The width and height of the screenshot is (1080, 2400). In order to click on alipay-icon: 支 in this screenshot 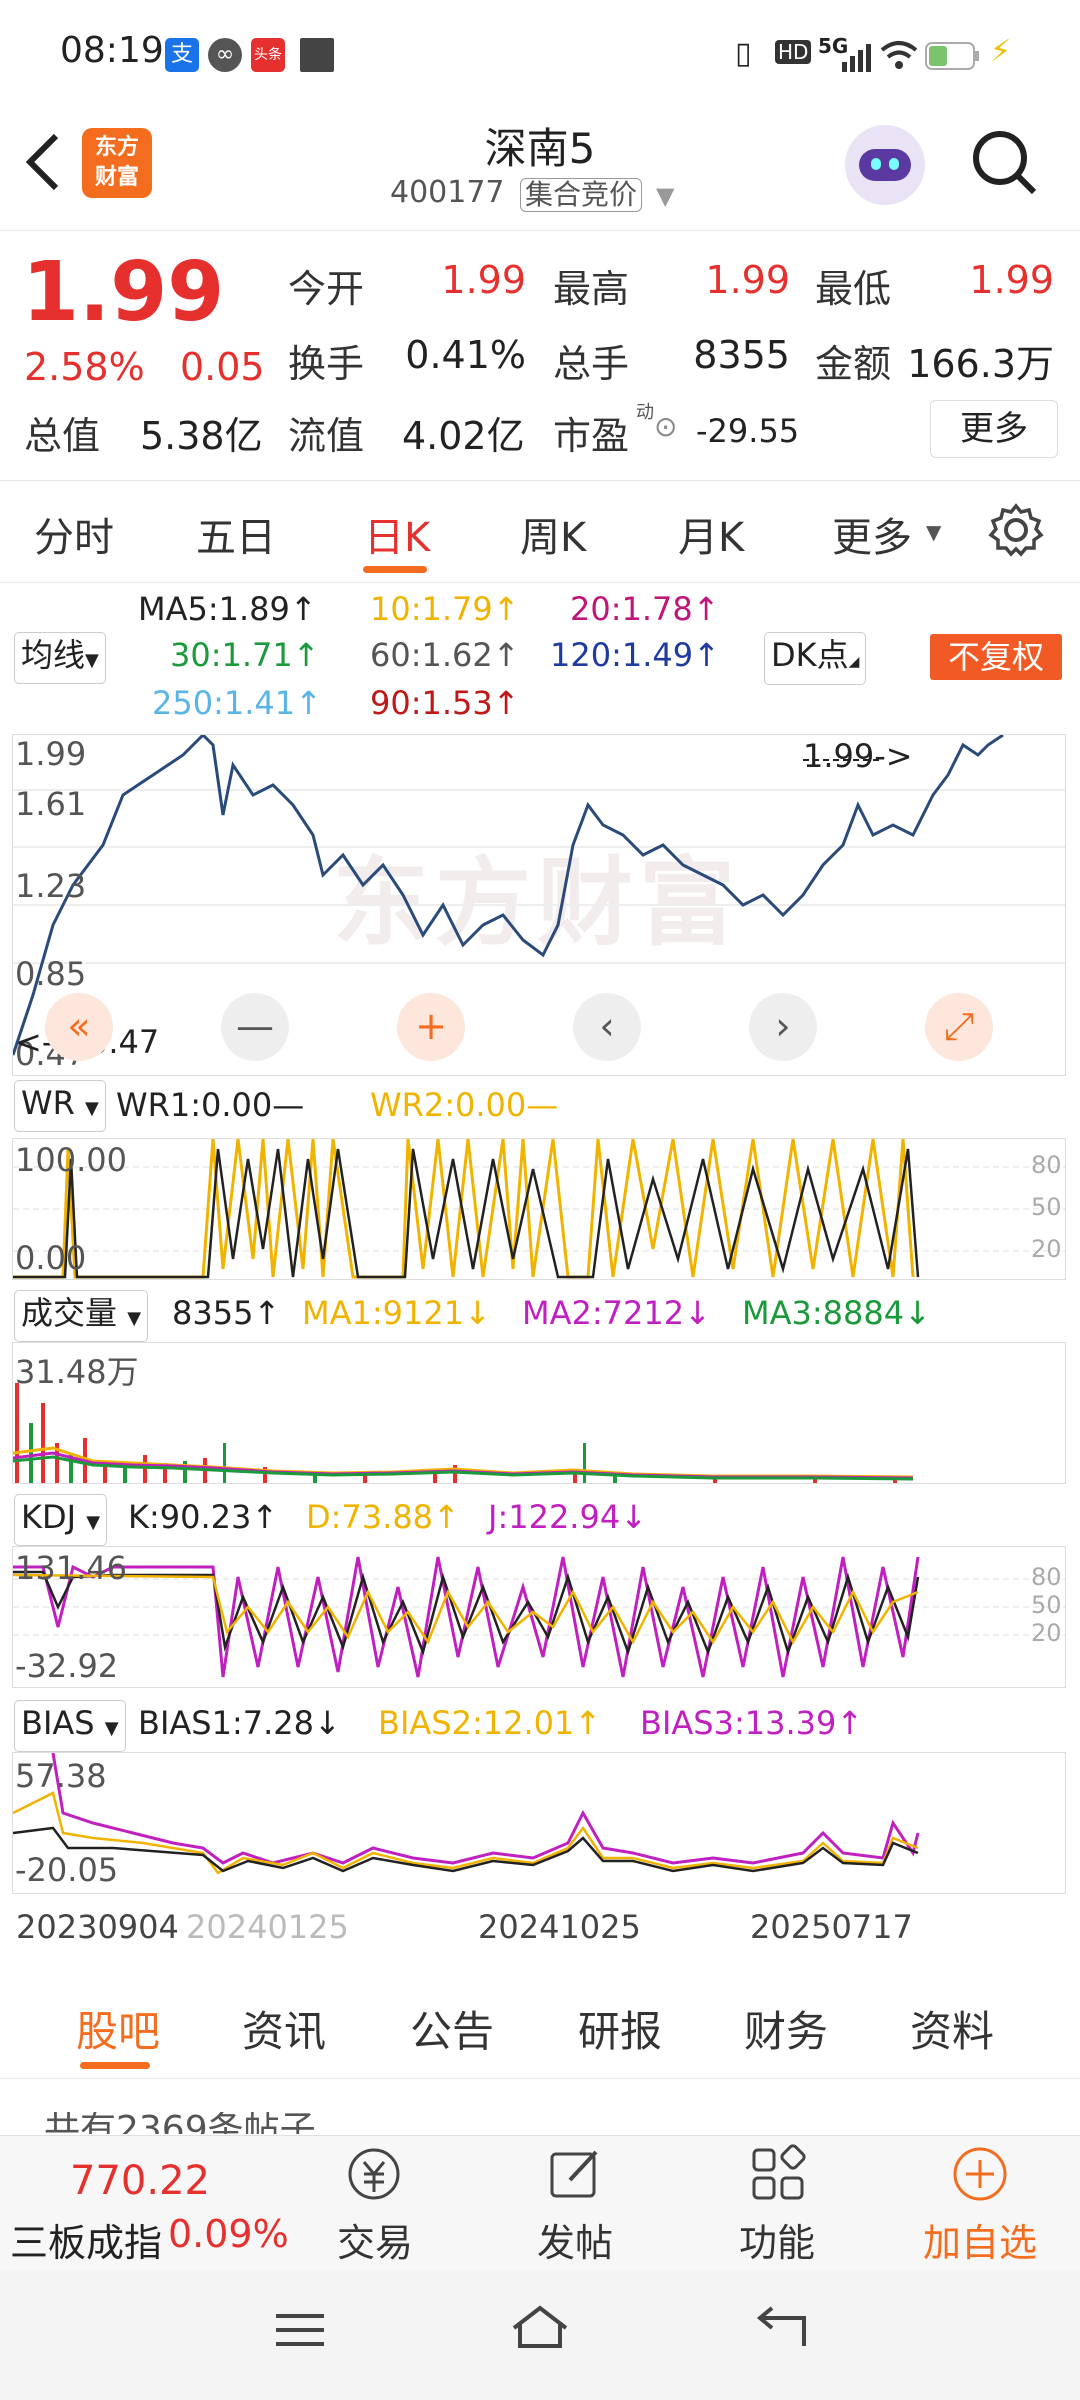, I will do `click(182, 55)`.